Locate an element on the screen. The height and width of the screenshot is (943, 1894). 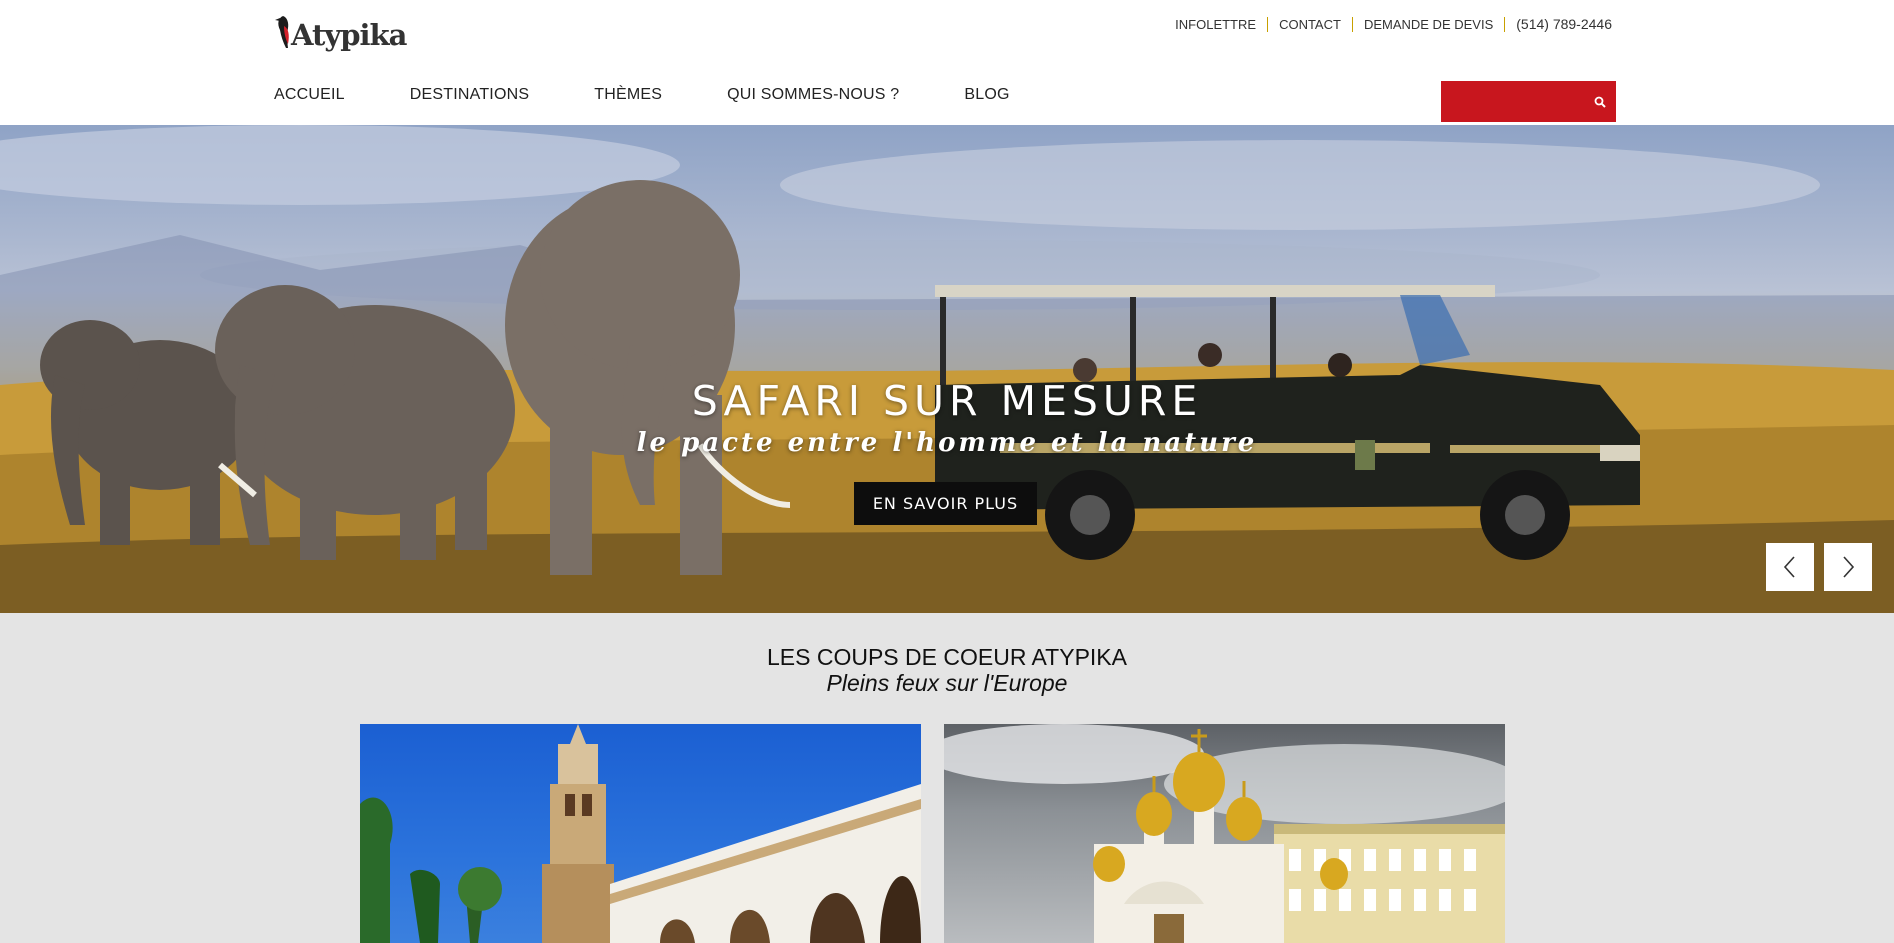
slider-next-button is located at coordinates (1848, 567).